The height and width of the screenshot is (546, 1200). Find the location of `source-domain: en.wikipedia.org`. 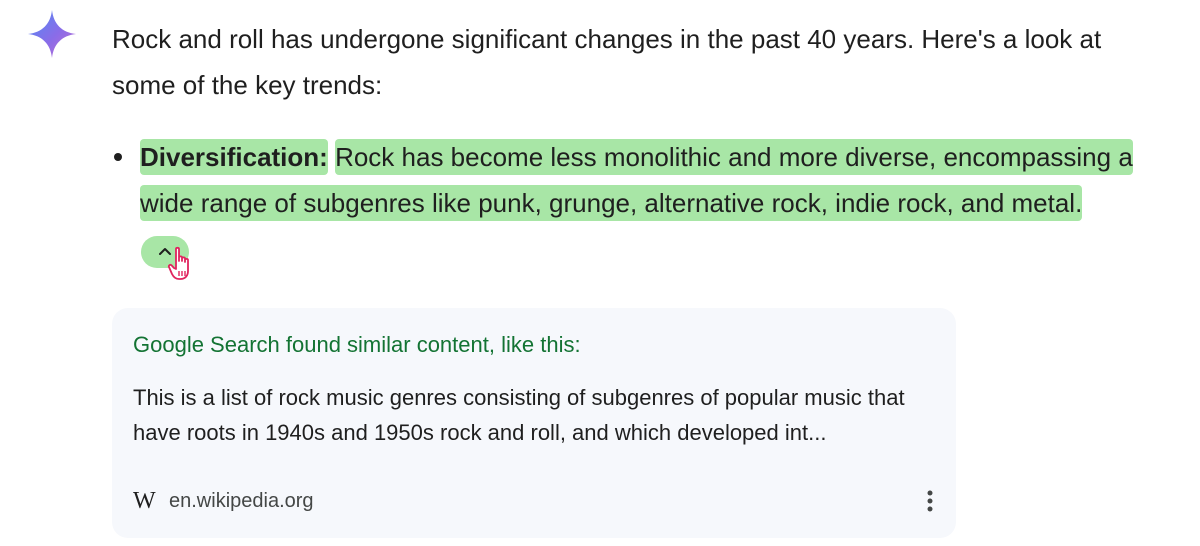

source-domain: en.wikipedia.org is located at coordinates (241, 500).